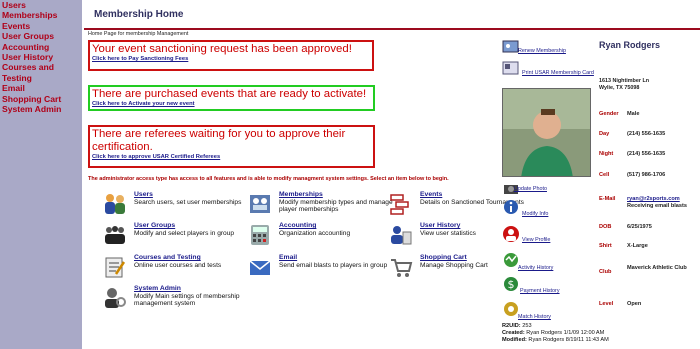 The image size is (700, 349). I want to click on payment-icon: $, so click(511, 284).